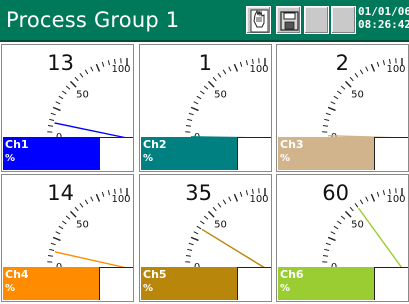 The width and height of the screenshot is (409, 304). Describe the element at coordinates (60, 193) in the screenshot. I see `channel-value: 14` at that location.